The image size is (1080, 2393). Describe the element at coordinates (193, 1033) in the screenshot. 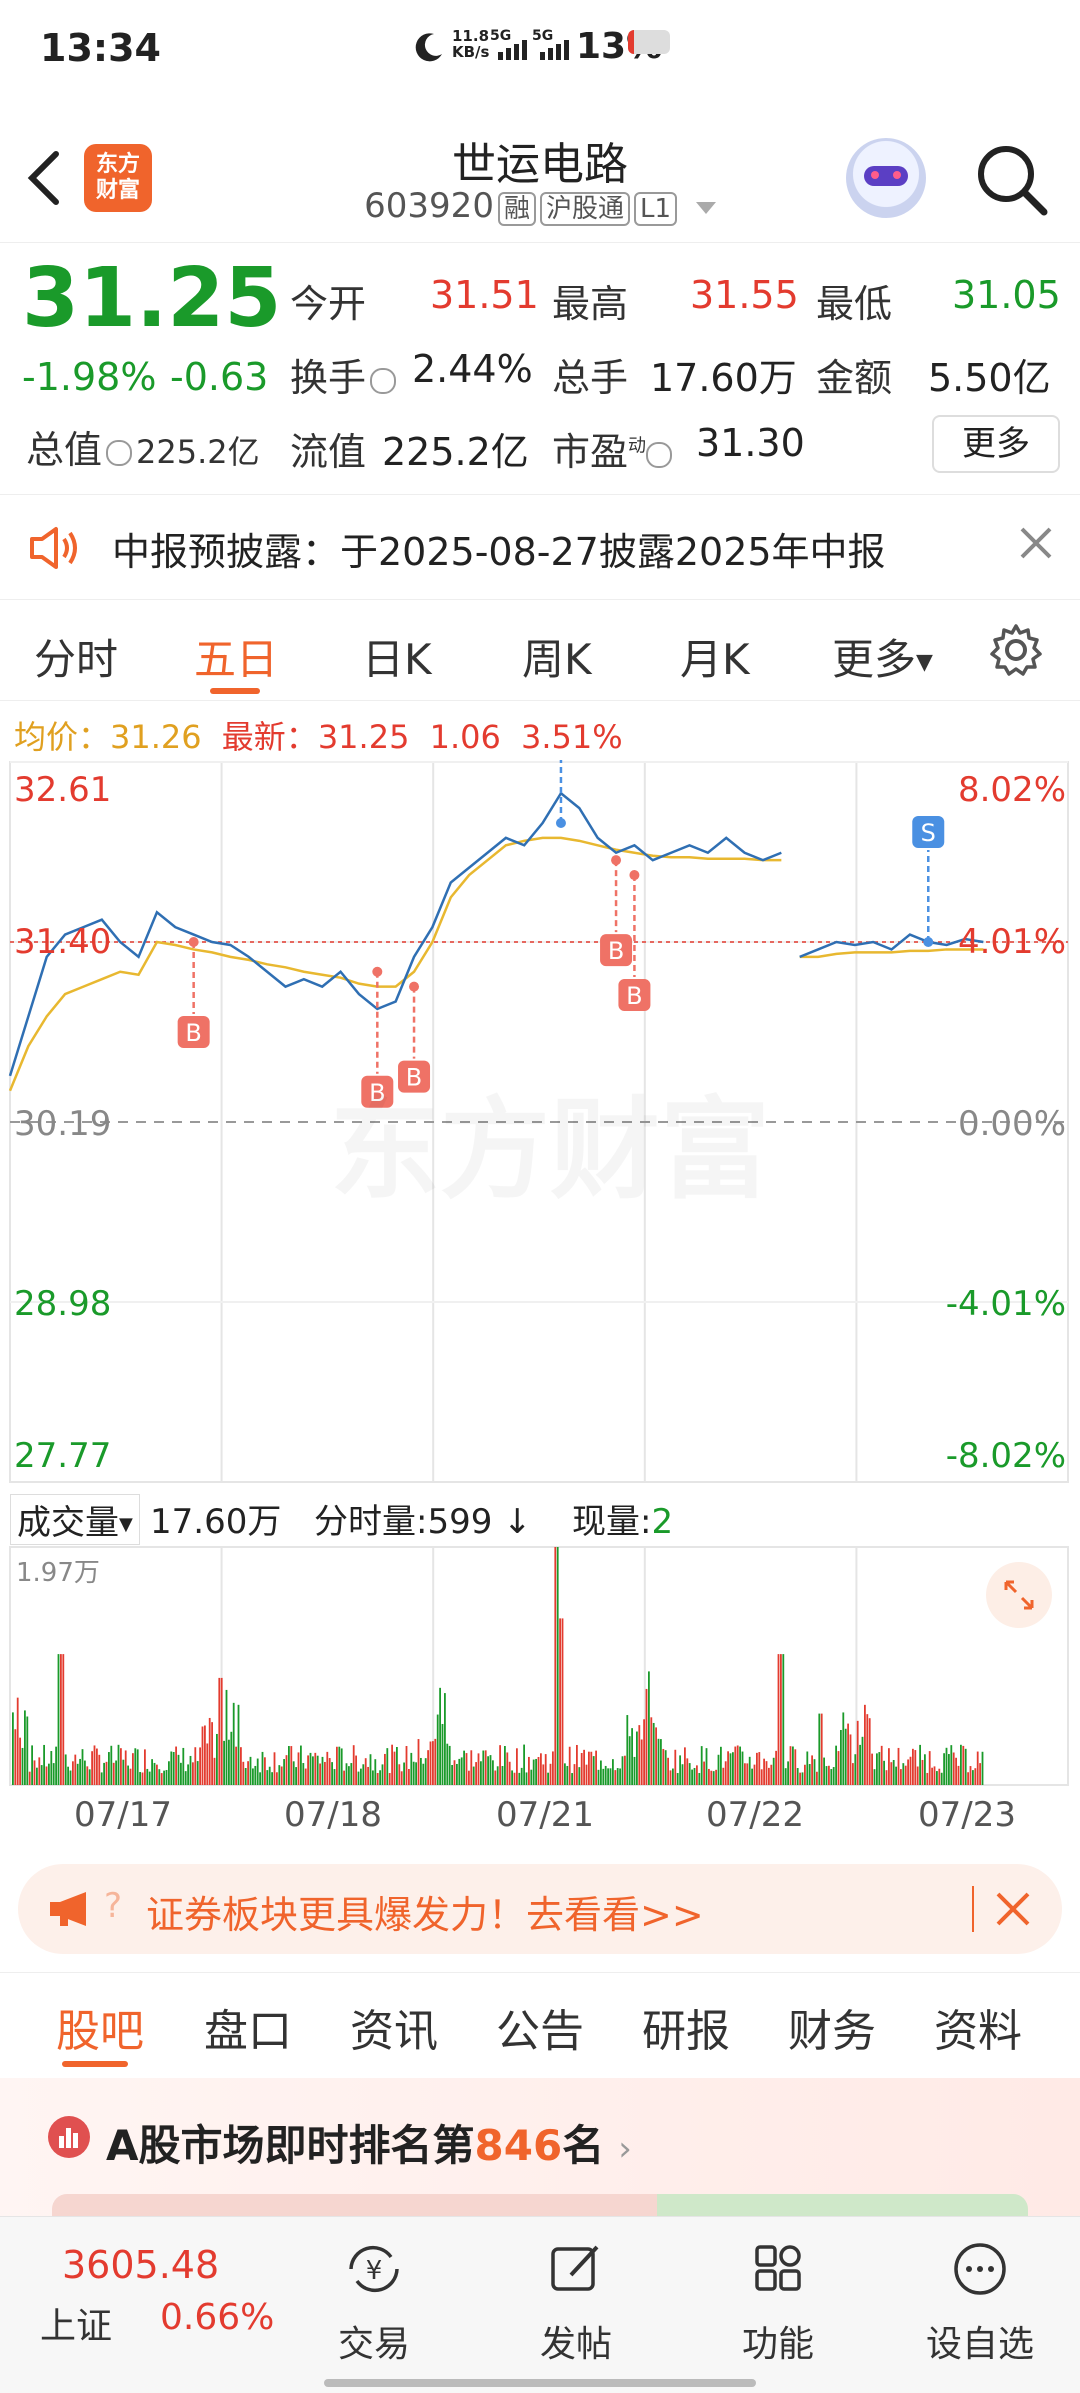

I see `trade-marker-label: B` at that location.